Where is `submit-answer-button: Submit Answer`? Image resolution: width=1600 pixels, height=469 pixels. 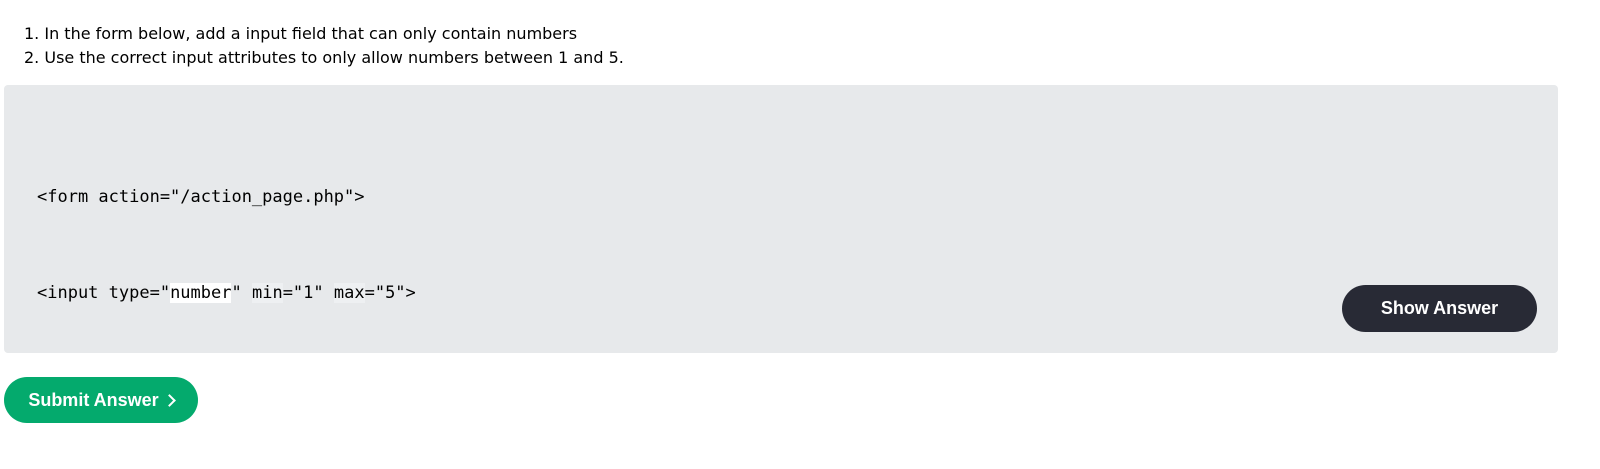 submit-answer-button: Submit Answer is located at coordinates (101, 400).